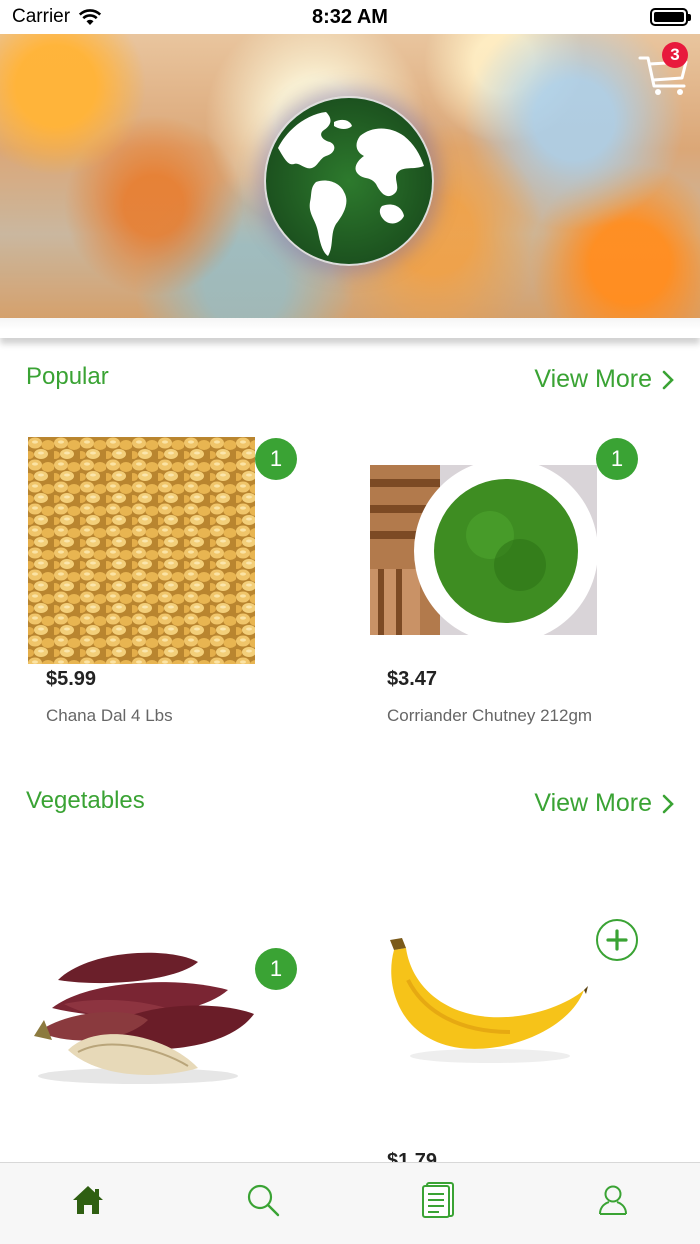  Describe the element at coordinates (350, 328) in the screenshot. I see `hero-divider` at that location.